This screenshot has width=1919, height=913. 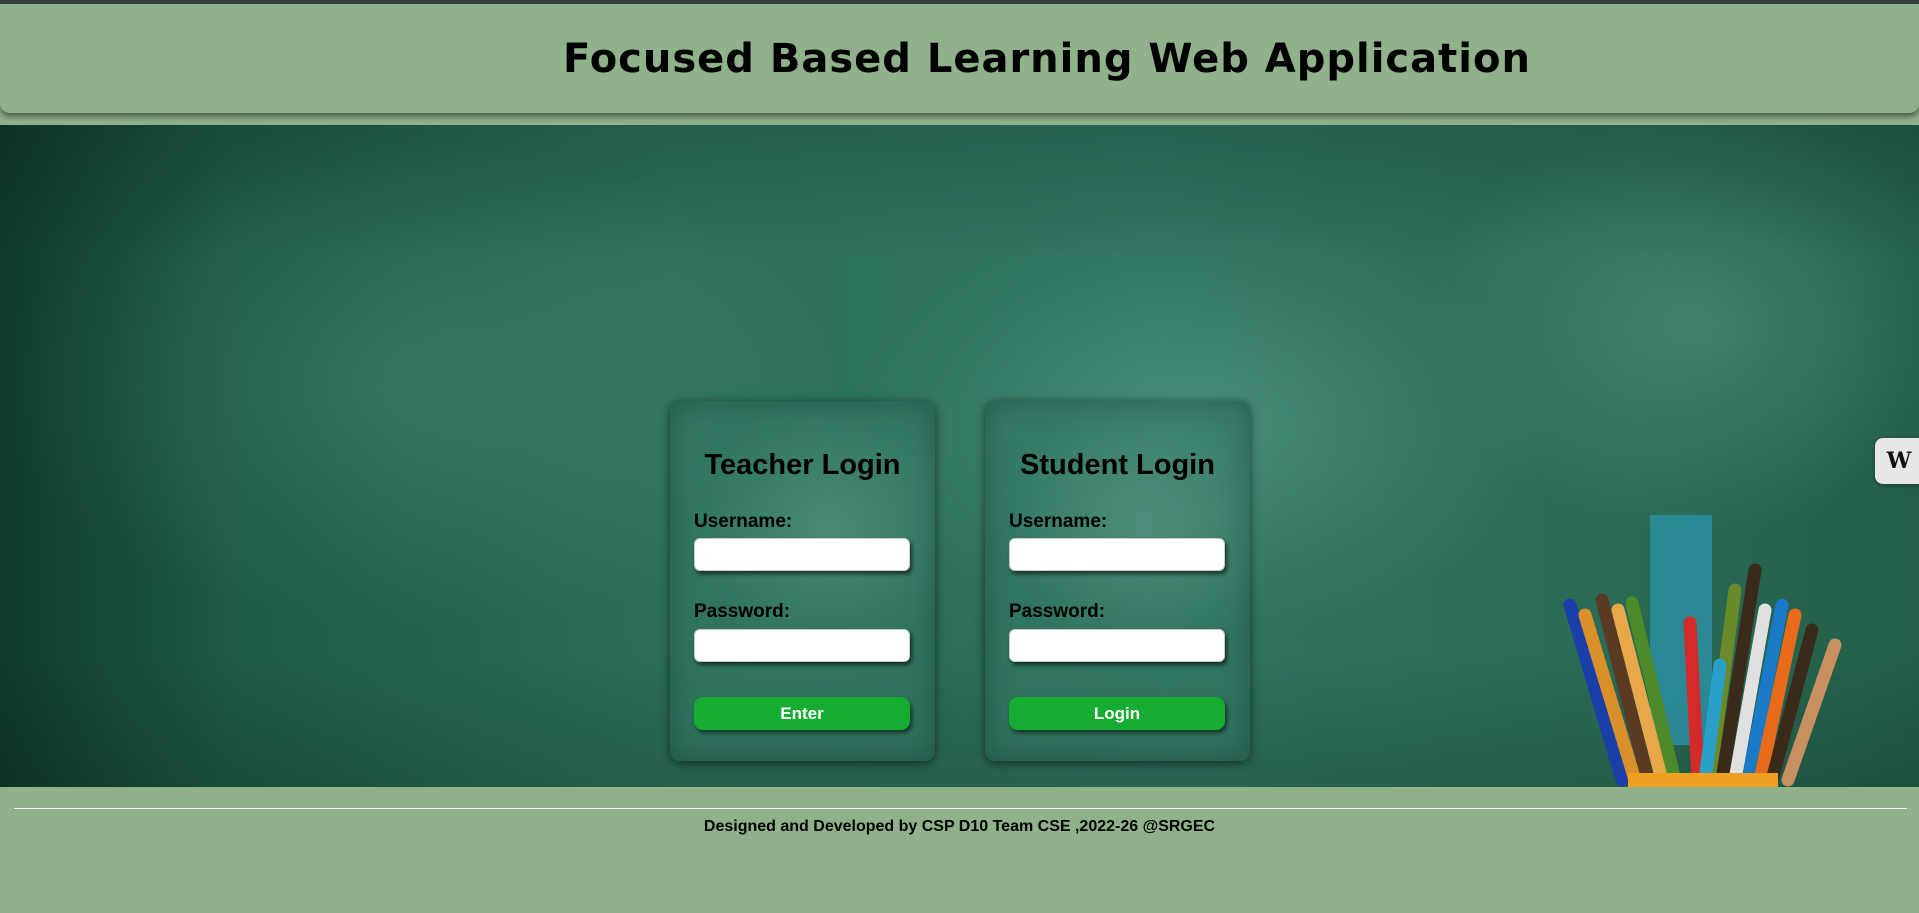 I want to click on teacher-username-label: Username:, so click(x=743, y=521).